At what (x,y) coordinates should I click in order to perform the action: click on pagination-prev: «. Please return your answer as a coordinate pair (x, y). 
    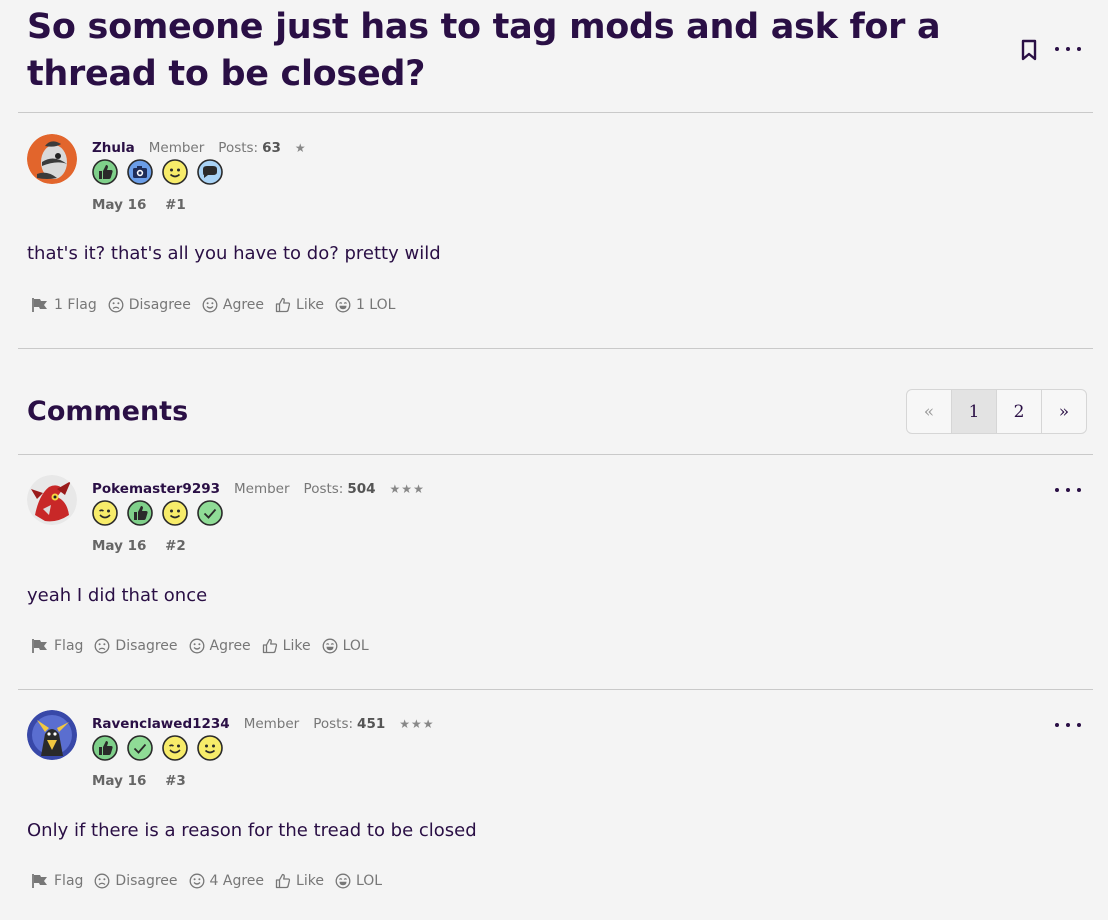
    Looking at the image, I should click on (929, 411).